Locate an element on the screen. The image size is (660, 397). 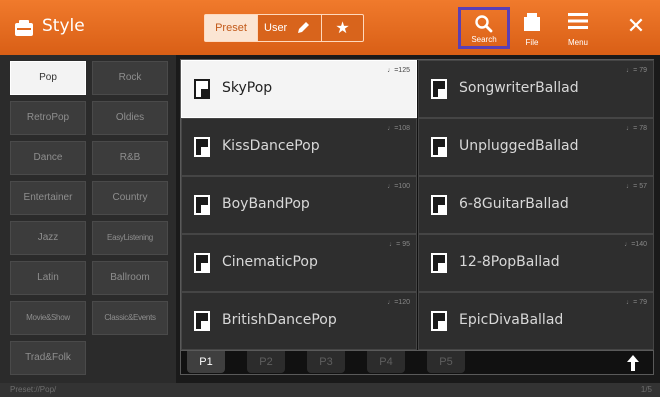
style-name: SkyPop is located at coordinates (247, 88).